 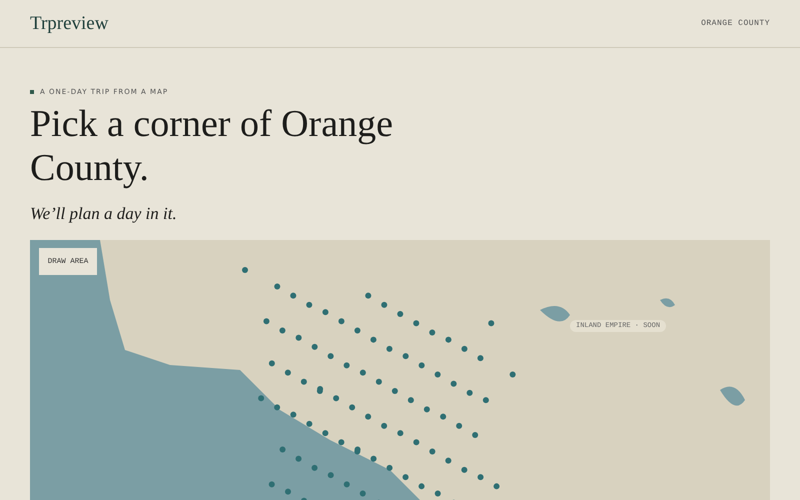 I want to click on square-icon, so click(x=32, y=92).